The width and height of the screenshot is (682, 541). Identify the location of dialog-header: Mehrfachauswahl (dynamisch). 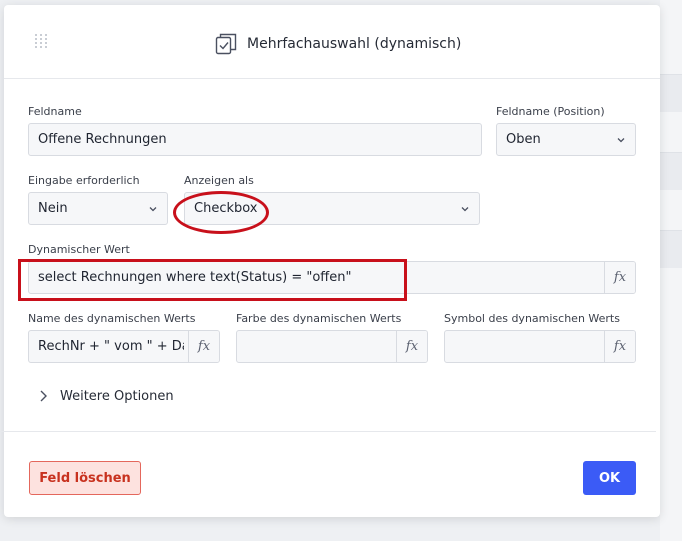
(332, 42).